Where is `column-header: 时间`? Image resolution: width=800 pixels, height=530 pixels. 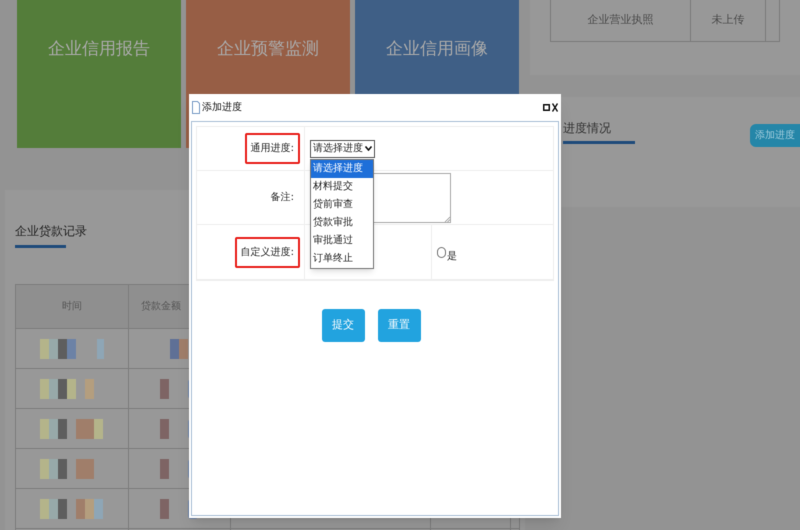 column-header: 时间 is located at coordinates (72, 307).